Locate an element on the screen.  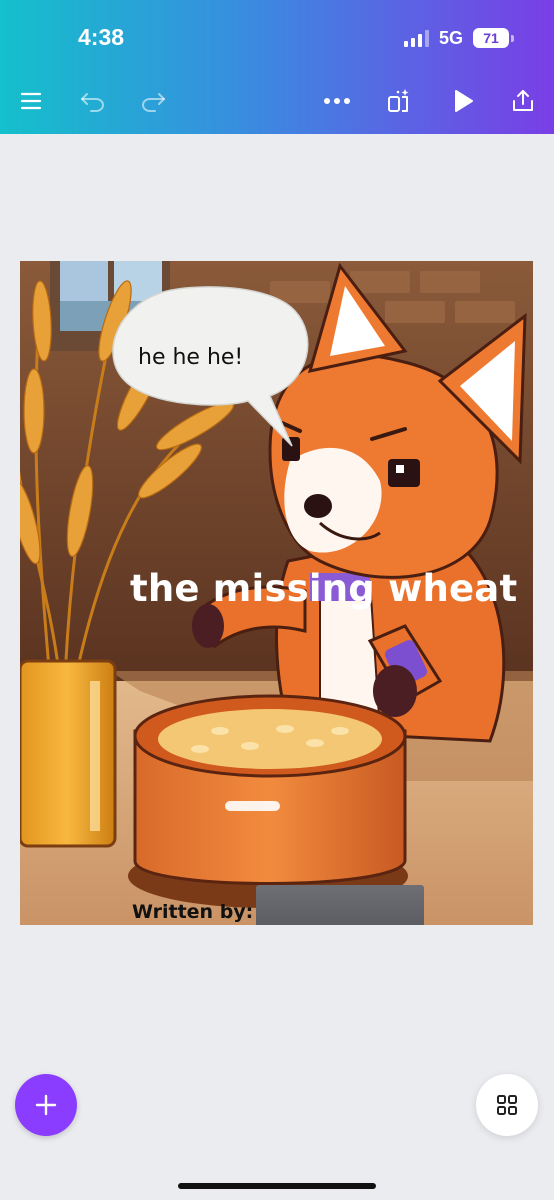
battery-icon: 71 is located at coordinates (491, 38).